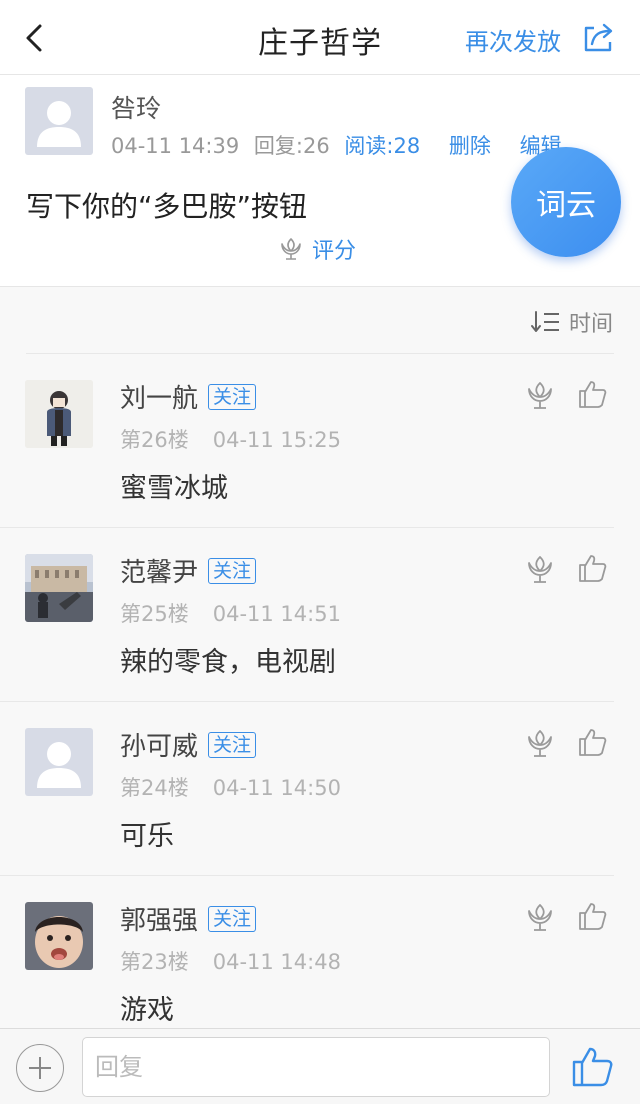  What do you see at coordinates (276, 788) in the screenshot?
I see `comment-time: 04-11 14:50` at bounding box center [276, 788].